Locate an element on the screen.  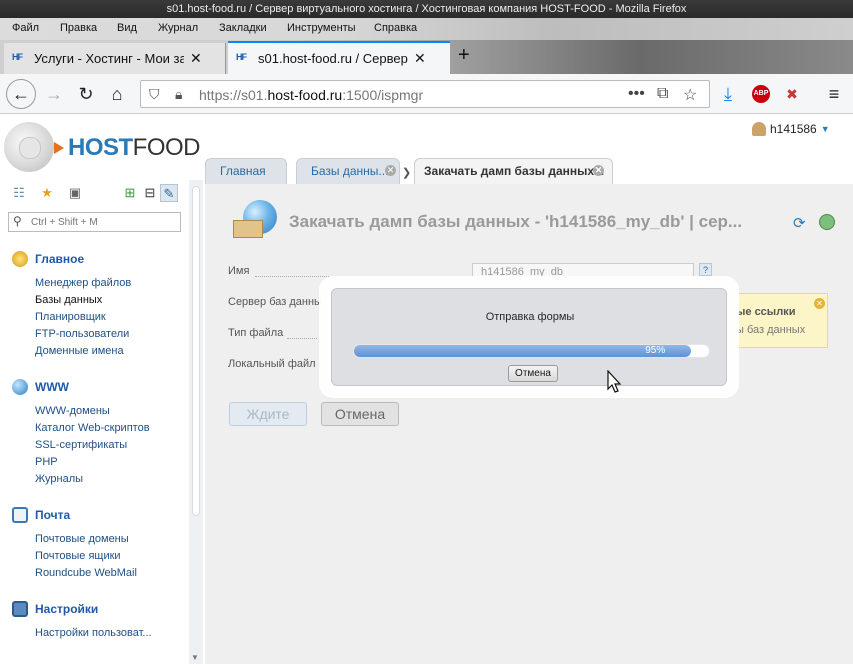
sidebar-item-file-manager: Менеджер файлов is located at coordinates (83, 283).